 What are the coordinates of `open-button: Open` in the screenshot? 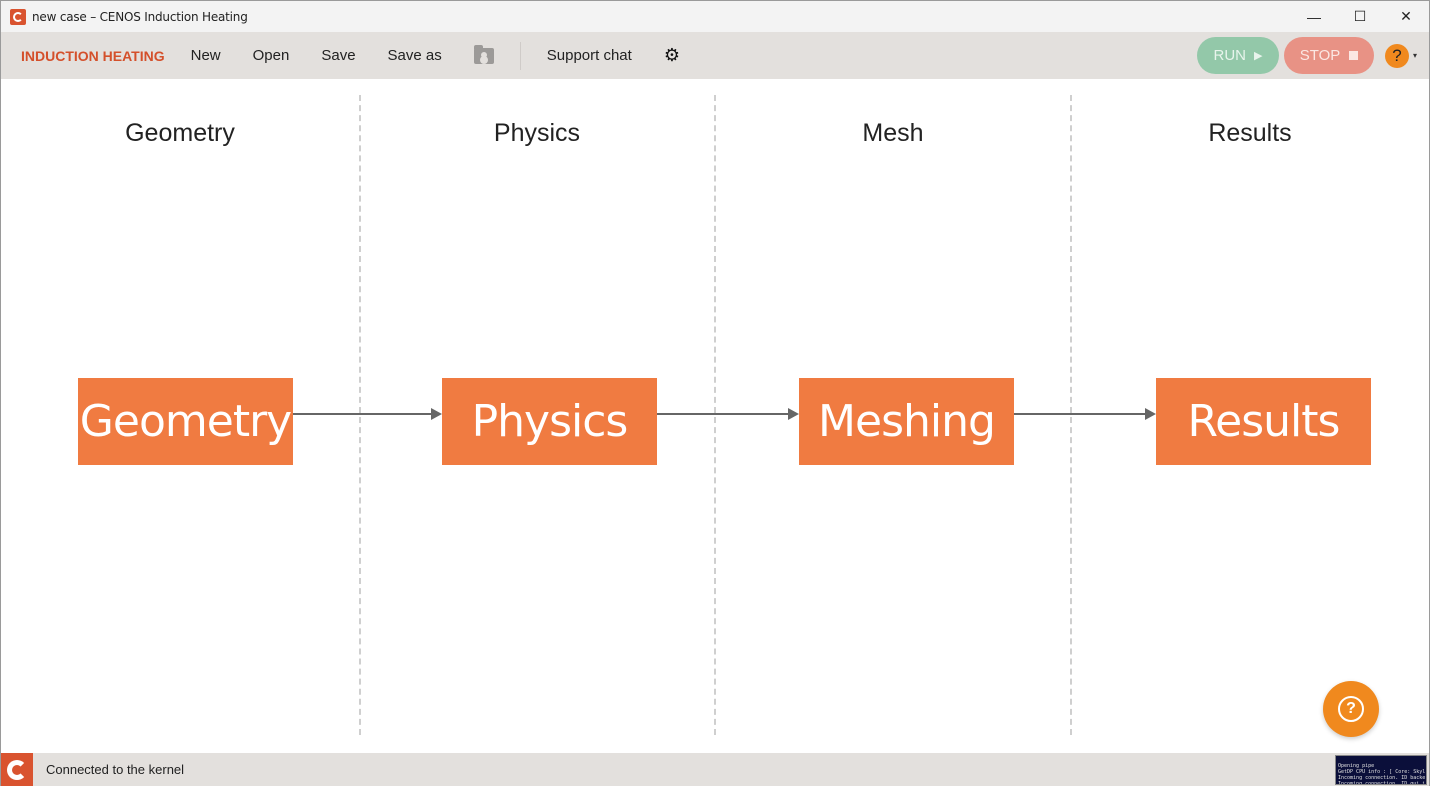 It's located at (271, 55).